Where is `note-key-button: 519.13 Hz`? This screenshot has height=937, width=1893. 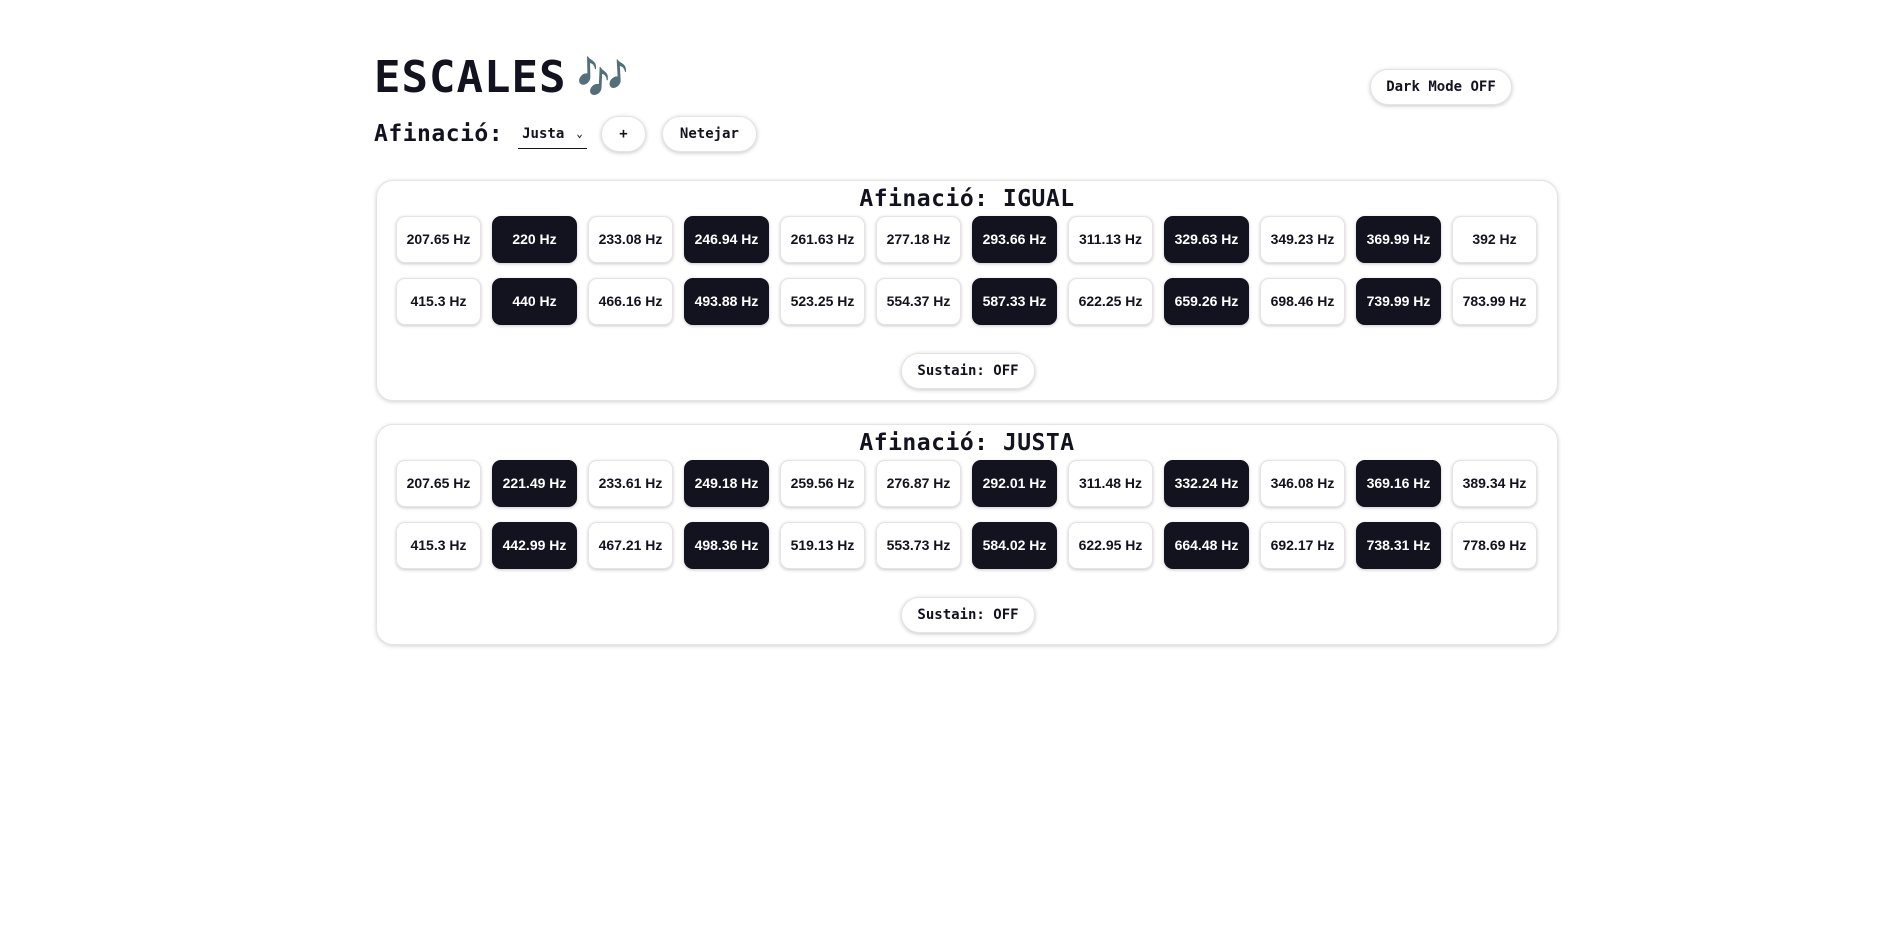
note-key-button: 519.13 Hz is located at coordinates (822, 545).